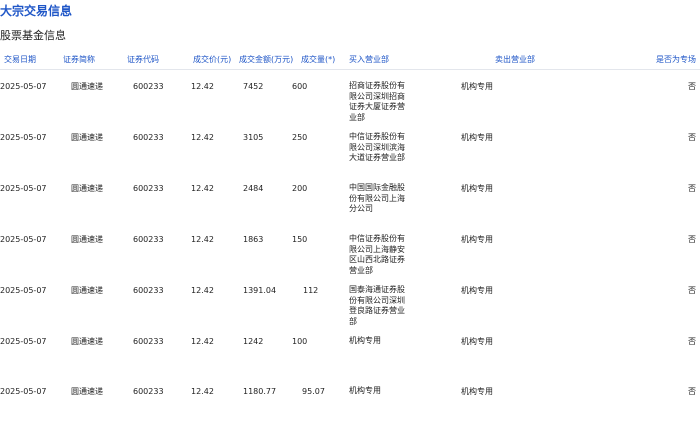 The width and height of the screenshot is (700, 424). What do you see at coordinates (380, 255) in the screenshot?
I see `cell-buyer: 中信证券股份有限公司上海静安区山西北路证券营业部` at bounding box center [380, 255].